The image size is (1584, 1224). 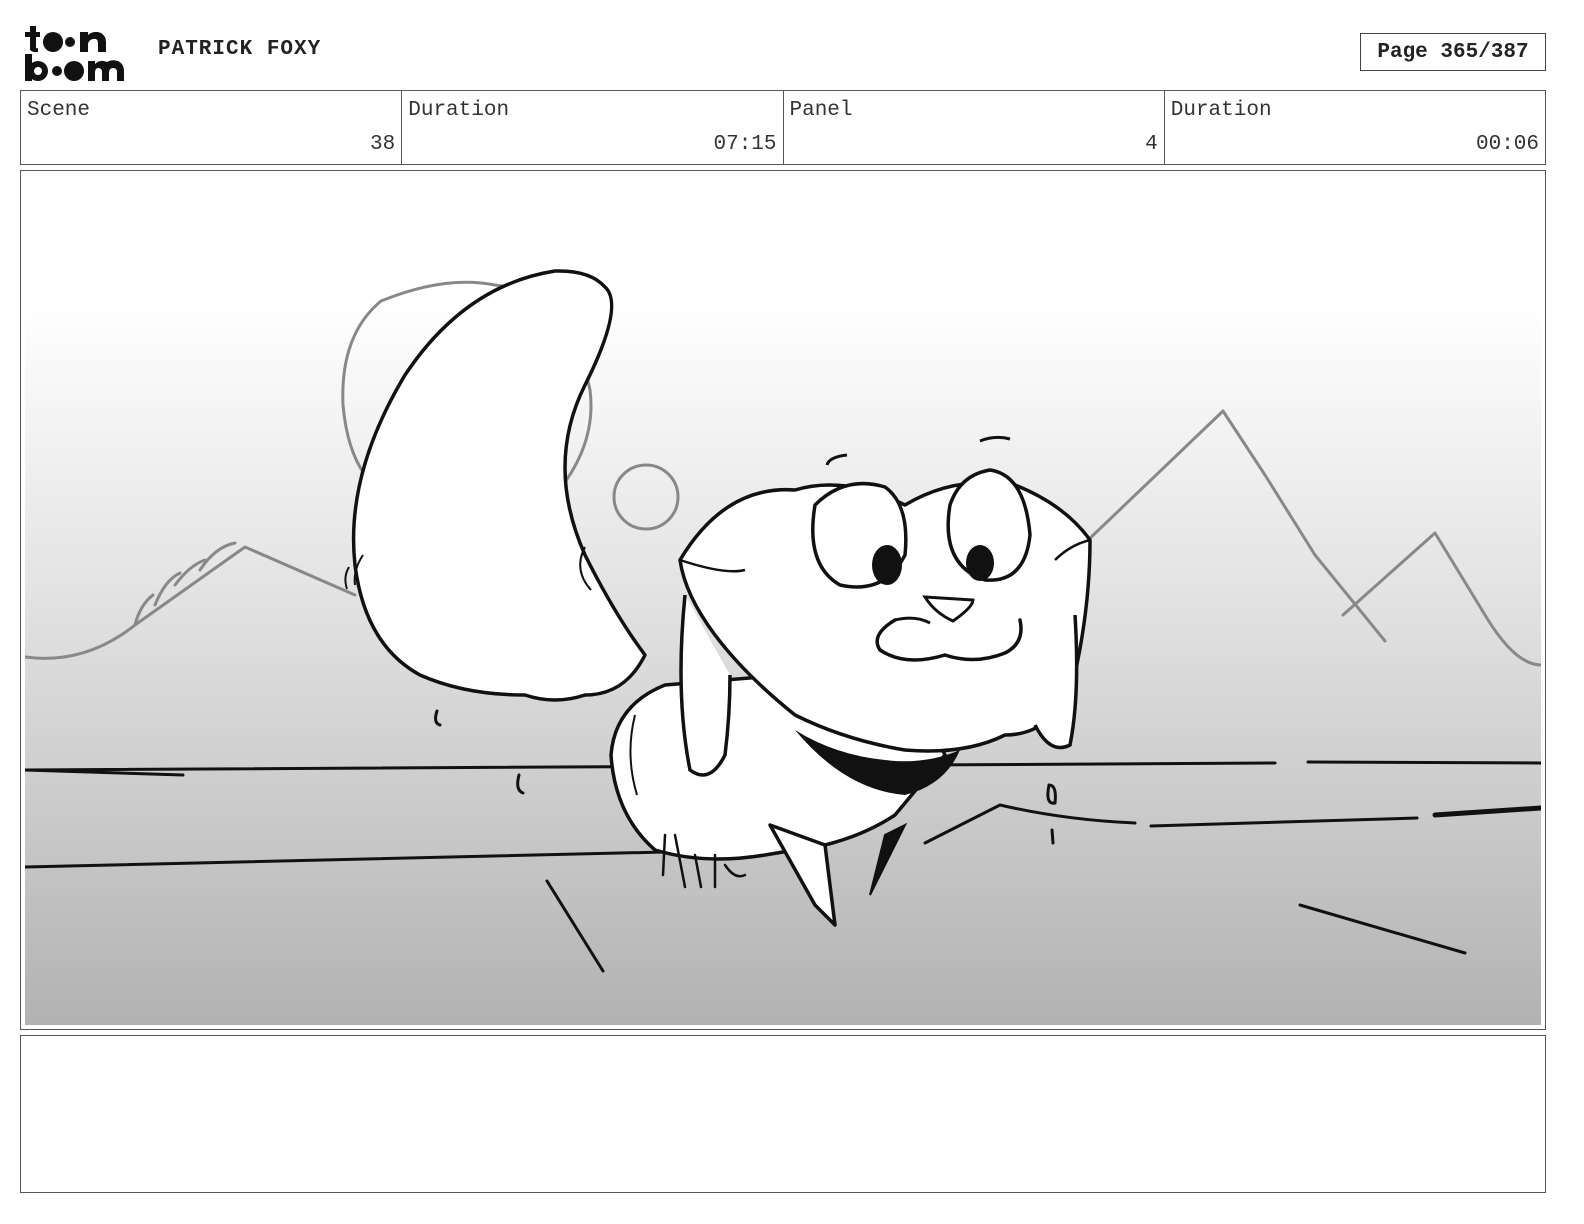 What do you see at coordinates (59, 110) in the screenshot?
I see `scene-label: Scene` at bounding box center [59, 110].